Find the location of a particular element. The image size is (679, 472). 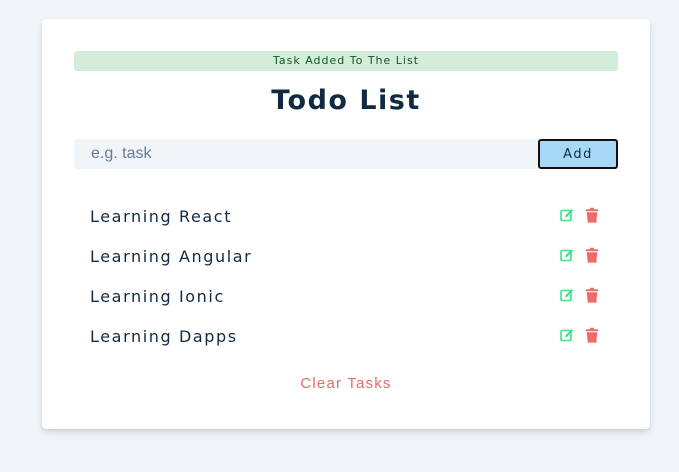

task-title: Learning Angular is located at coordinates (171, 256).